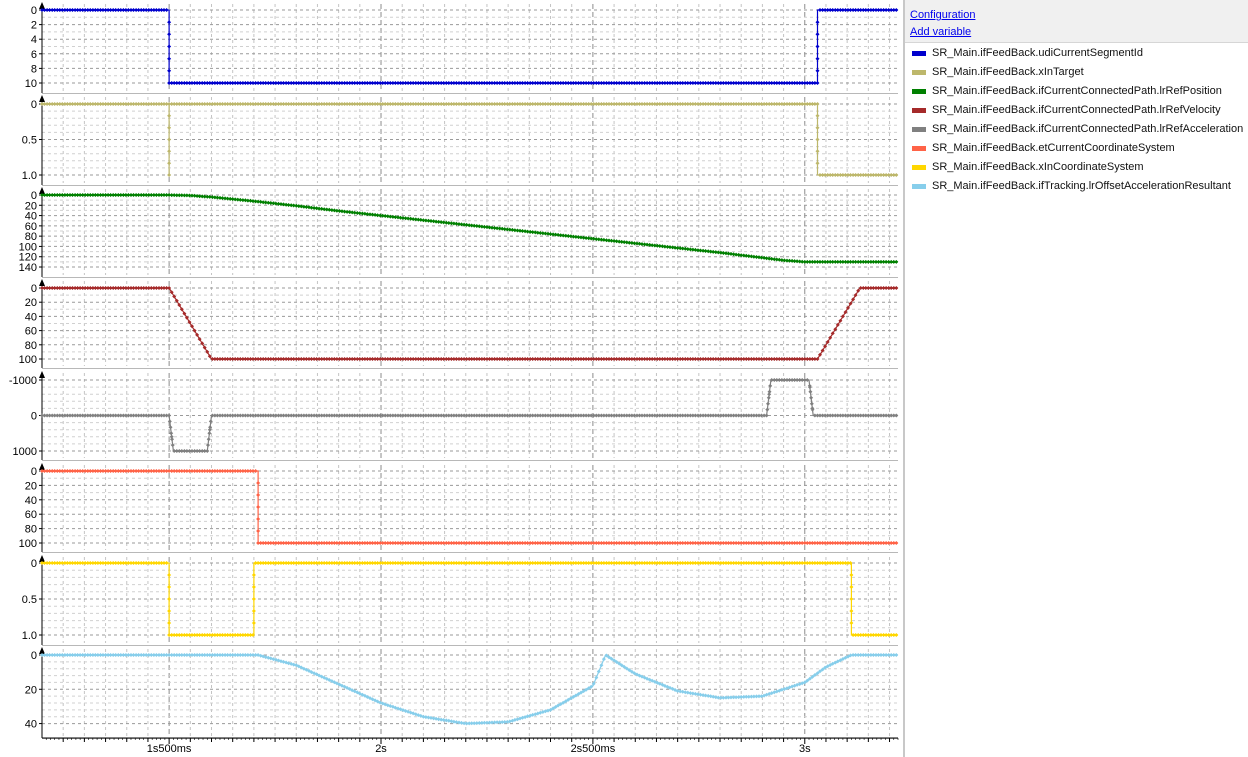  What do you see at coordinates (940, 32) in the screenshot?
I see `add-variable-link: Add variable` at bounding box center [940, 32].